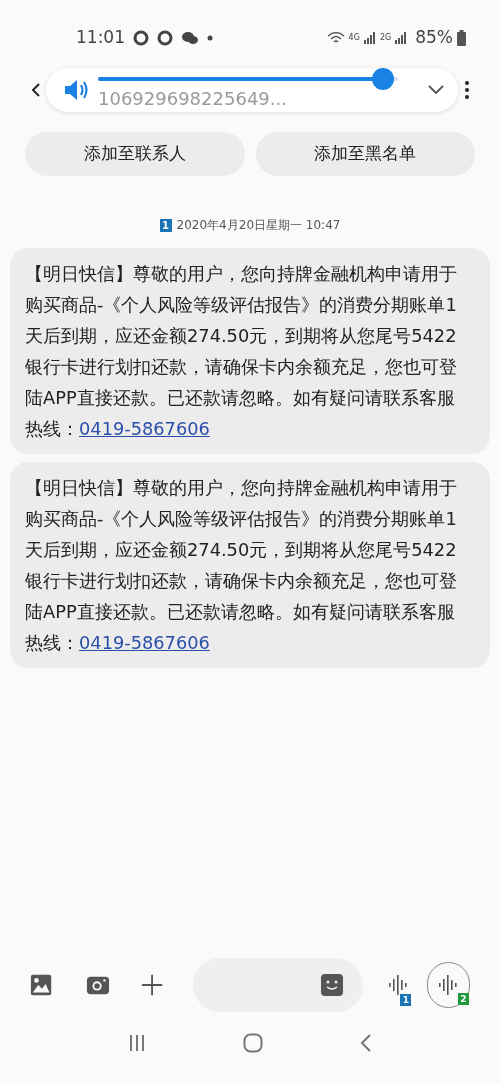  Describe the element at coordinates (36, 90) in the screenshot. I see `back-icon` at that location.